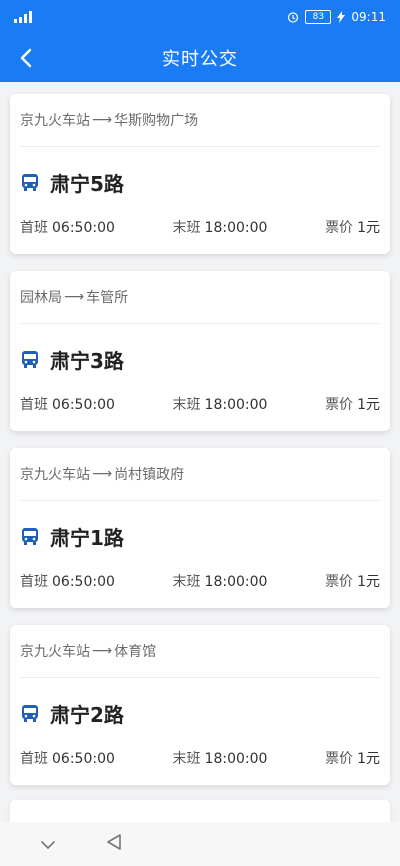 The height and width of the screenshot is (866, 400). What do you see at coordinates (25, 17) in the screenshot?
I see `signal-icon` at bounding box center [25, 17].